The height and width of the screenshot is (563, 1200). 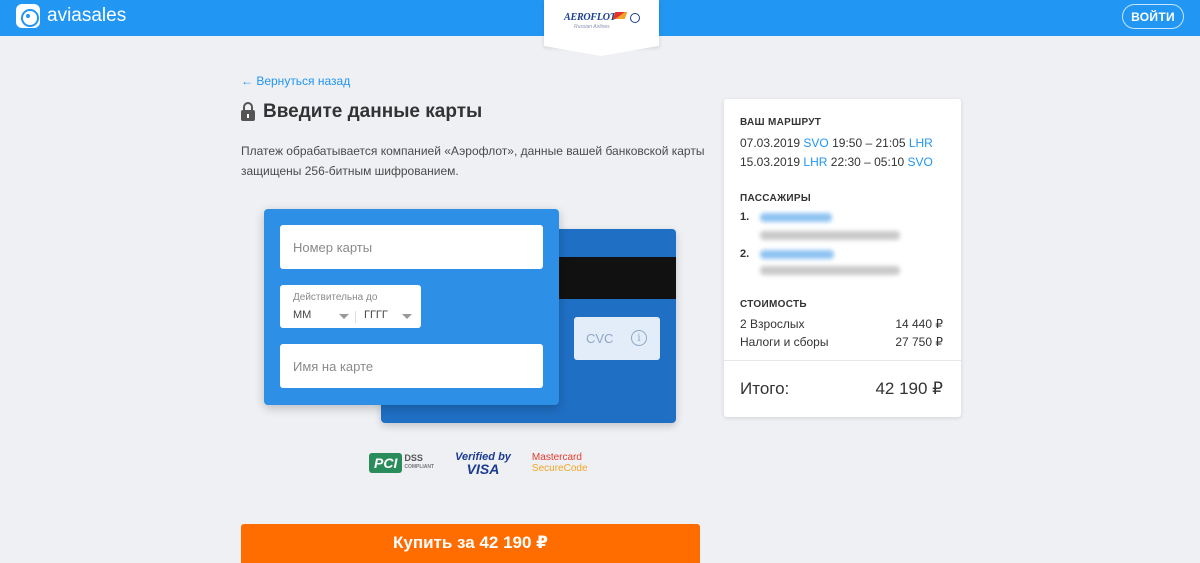 What do you see at coordinates (635, 18) in the screenshot?
I see `skyteam-icon` at bounding box center [635, 18].